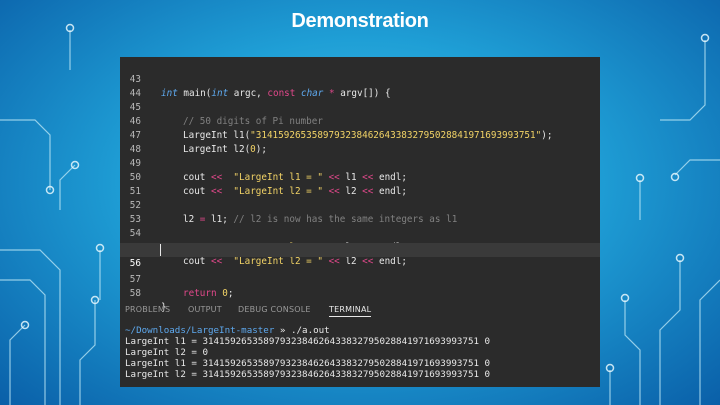 The height and width of the screenshot is (405, 720). What do you see at coordinates (360, 21) in the screenshot?
I see `slide-title: Demonstration` at bounding box center [360, 21].